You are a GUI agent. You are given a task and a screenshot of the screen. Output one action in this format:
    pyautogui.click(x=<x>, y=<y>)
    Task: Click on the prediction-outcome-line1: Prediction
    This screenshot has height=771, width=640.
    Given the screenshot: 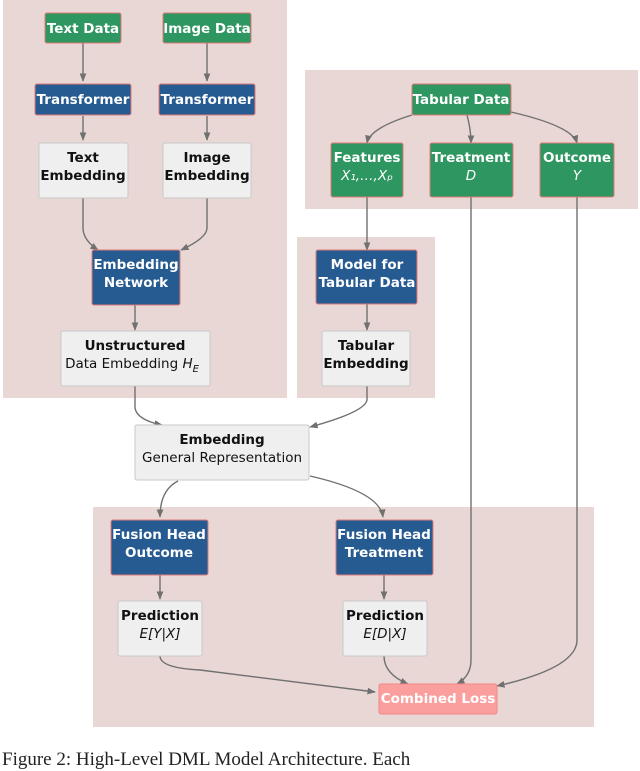 What is the action you would take?
    pyautogui.click(x=160, y=616)
    